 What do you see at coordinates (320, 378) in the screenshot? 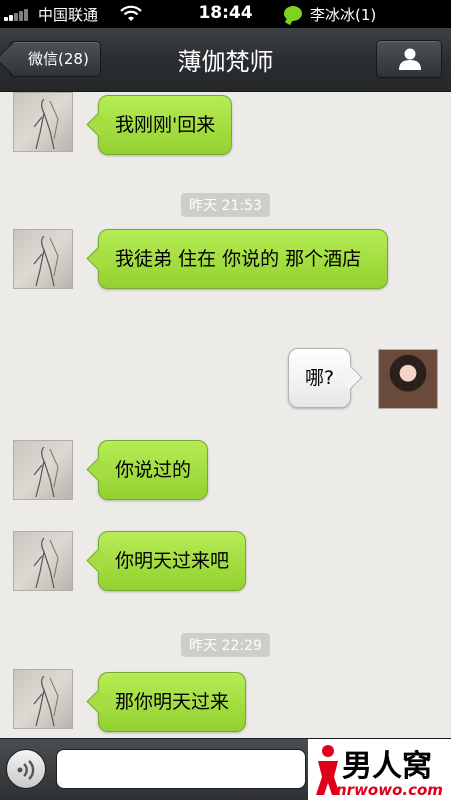
I see `message-bubble-outgoing: 哪?` at bounding box center [320, 378].